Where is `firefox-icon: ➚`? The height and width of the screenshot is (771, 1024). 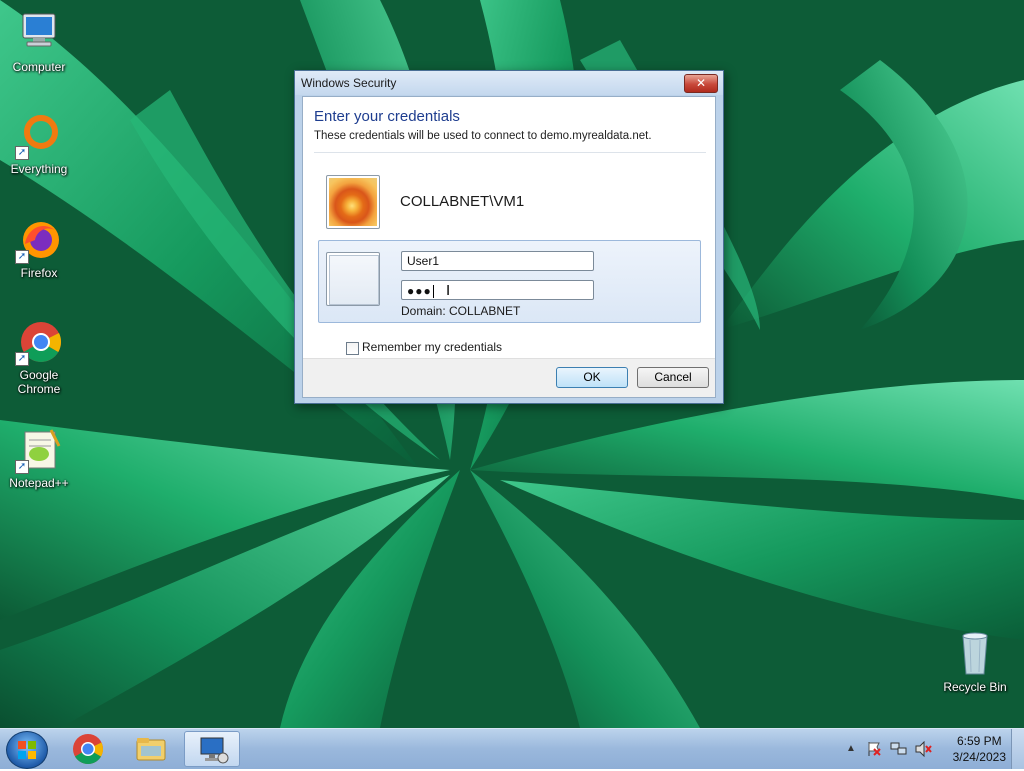
firefox-icon: ➚ is located at coordinates (39, 240).